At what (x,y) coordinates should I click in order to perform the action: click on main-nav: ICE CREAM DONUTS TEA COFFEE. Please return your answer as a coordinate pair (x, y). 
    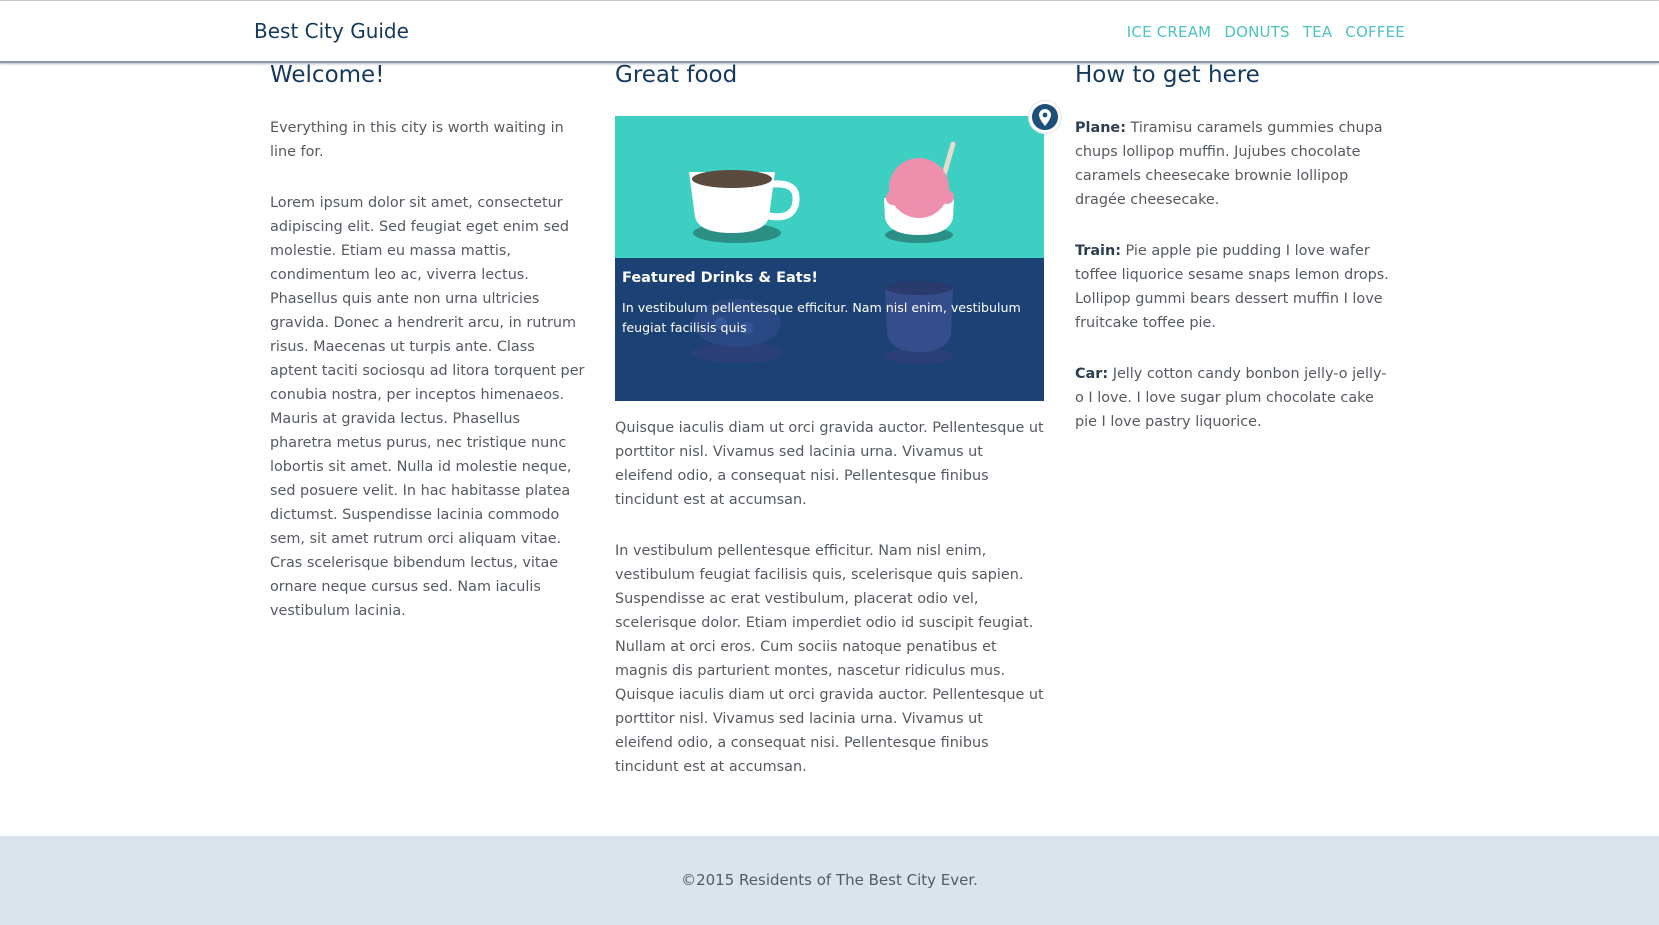
    Looking at the image, I should click on (1266, 32).